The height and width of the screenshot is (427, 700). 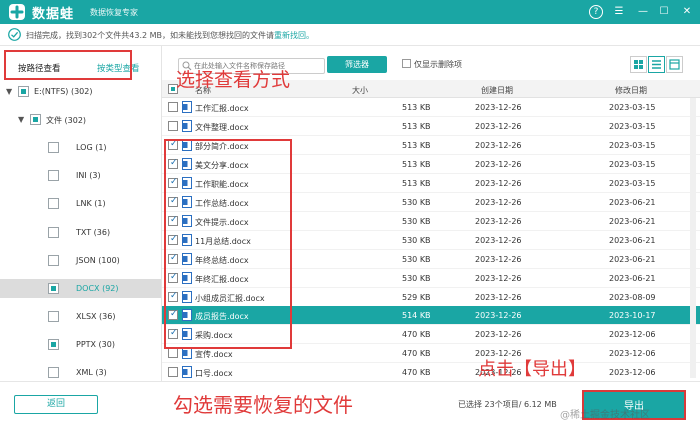 I want to click on tree-item: XLSX (36), so click(x=80, y=316).